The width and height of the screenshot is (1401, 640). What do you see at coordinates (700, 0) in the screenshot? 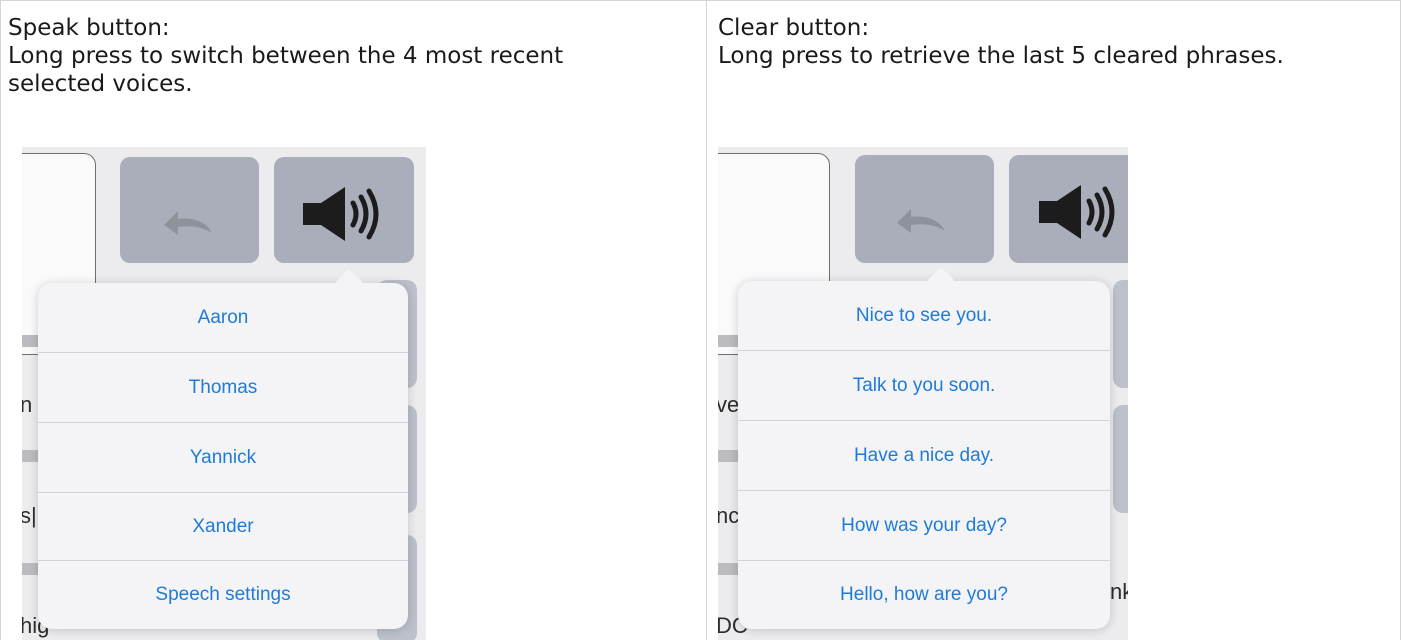
I see `table-border-top` at bounding box center [700, 0].